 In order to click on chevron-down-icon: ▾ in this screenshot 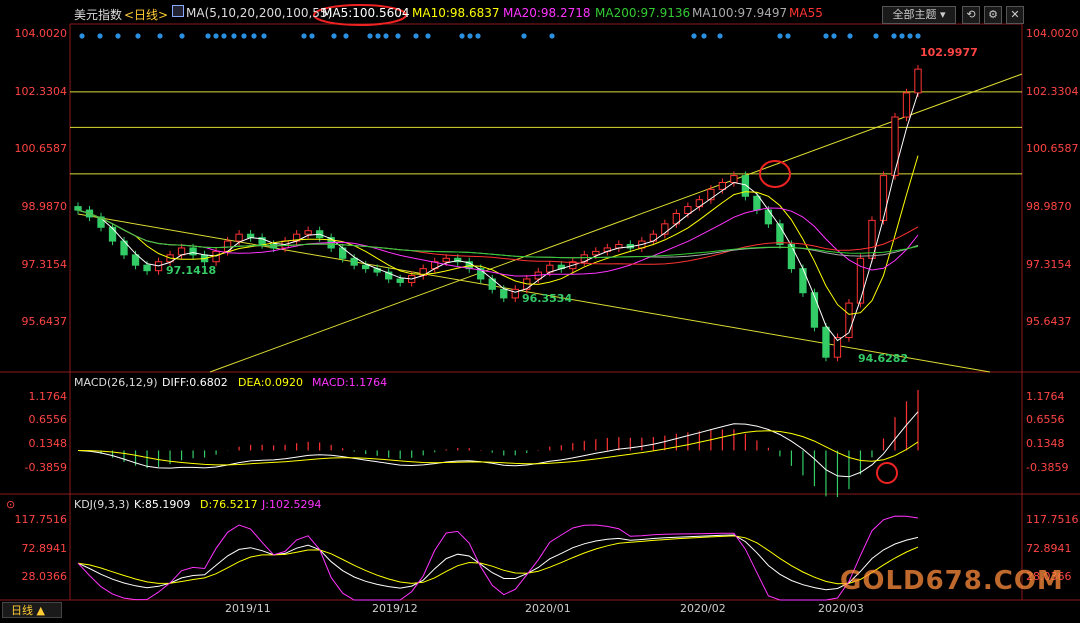, I will do `click(942, 14)`.